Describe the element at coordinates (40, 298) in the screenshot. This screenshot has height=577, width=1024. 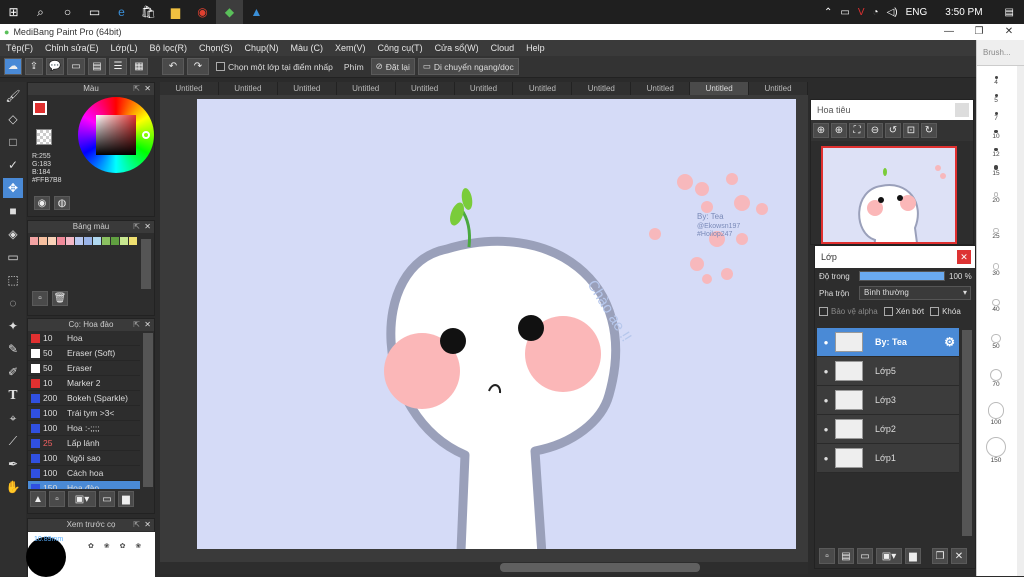
I see `new-palette-icon: ▫` at that location.